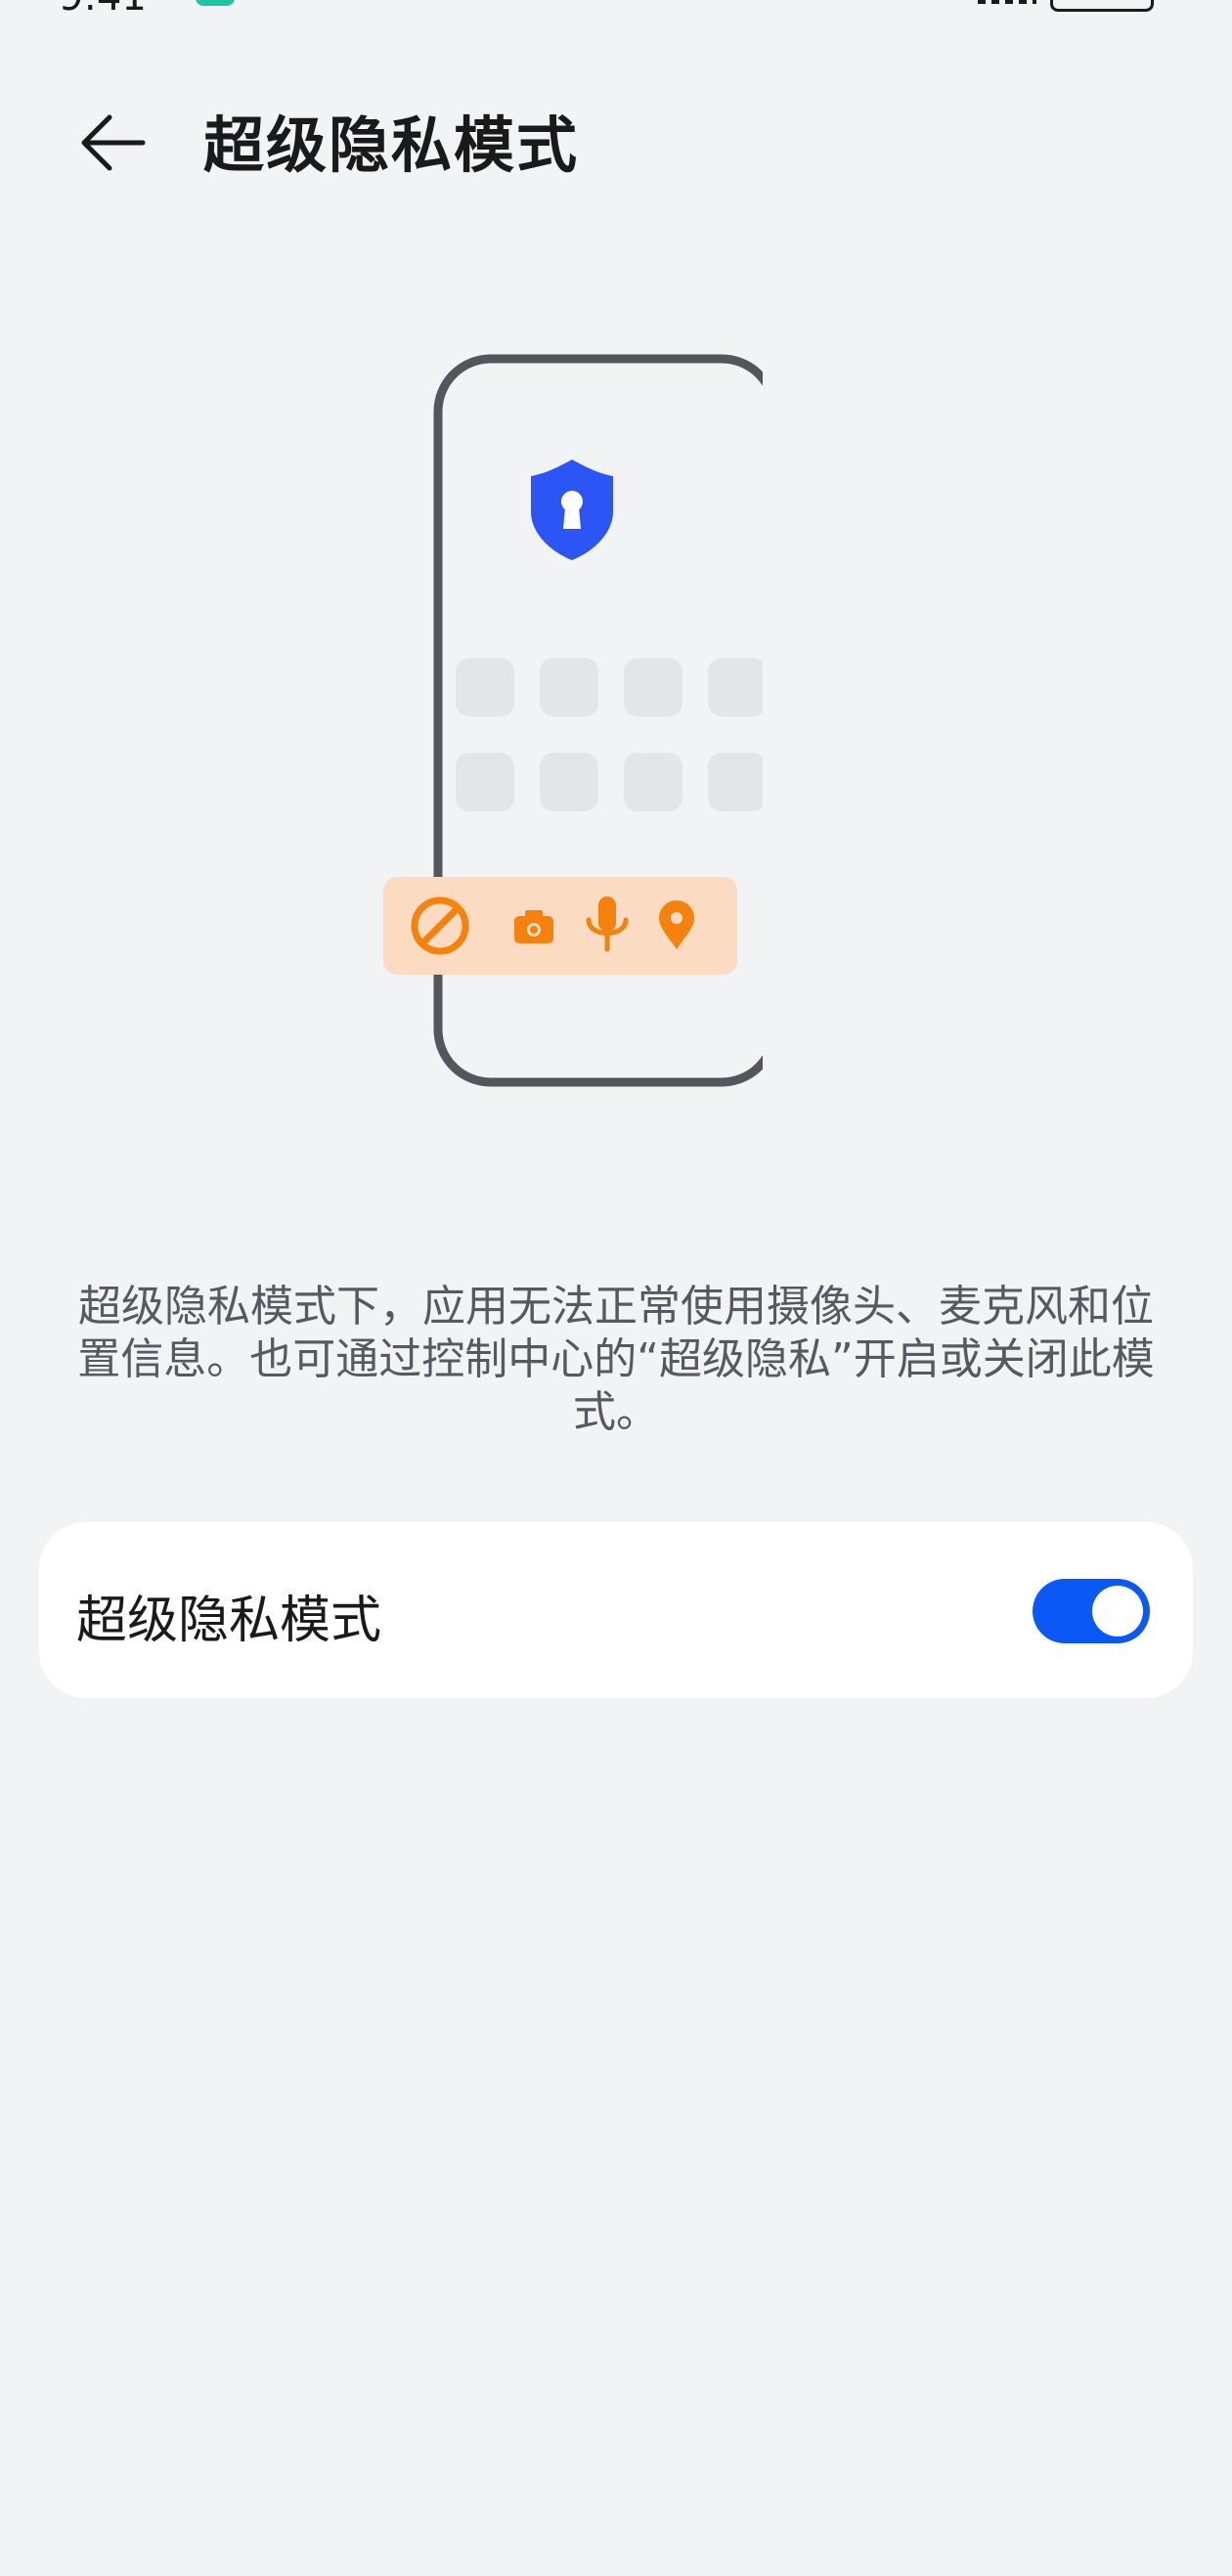 The image size is (1232, 2576). Describe the element at coordinates (229, 1621) in the screenshot. I see `setting-label: 超级隐私模式` at that location.